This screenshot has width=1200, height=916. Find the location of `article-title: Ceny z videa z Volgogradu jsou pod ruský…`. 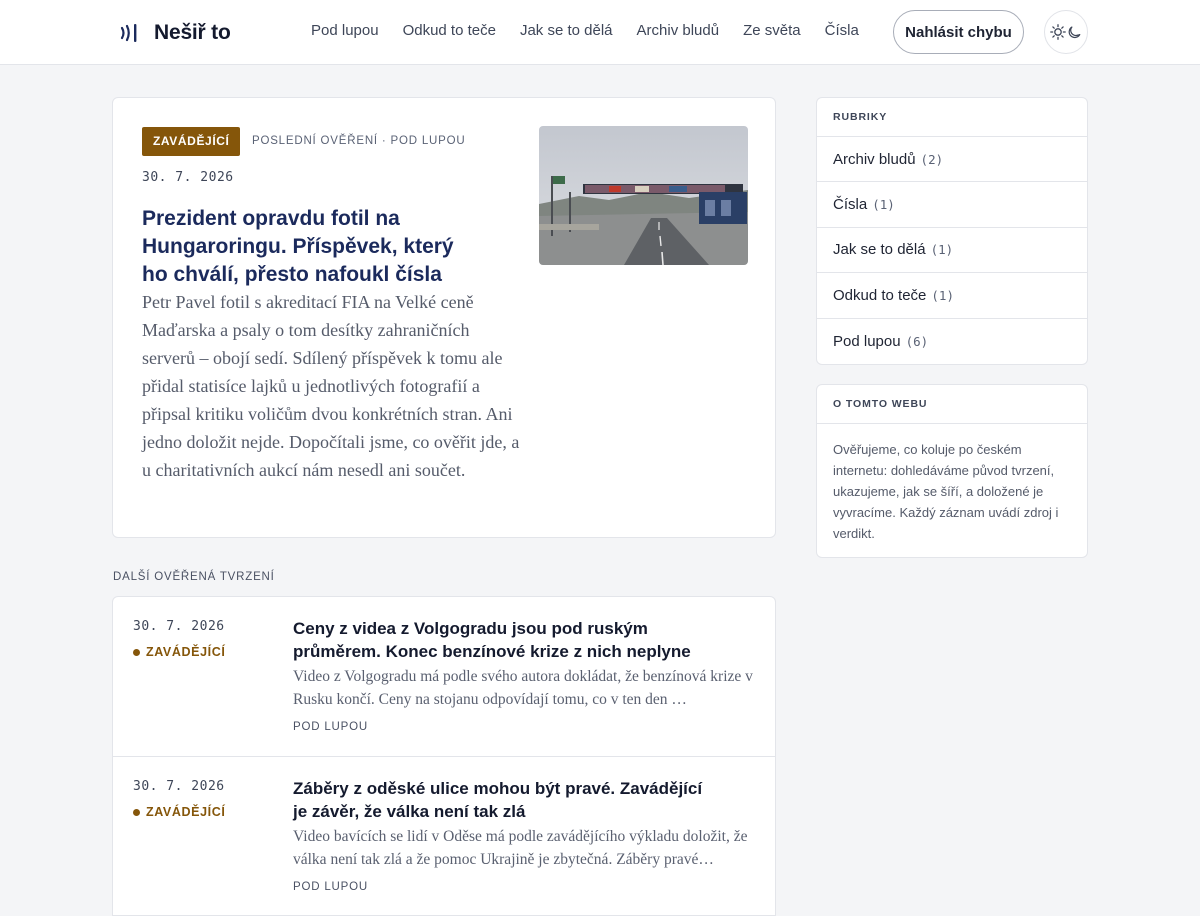

article-title: Ceny z videa z Volgogradu jsou pod ruský… is located at coordinates (503, 640).